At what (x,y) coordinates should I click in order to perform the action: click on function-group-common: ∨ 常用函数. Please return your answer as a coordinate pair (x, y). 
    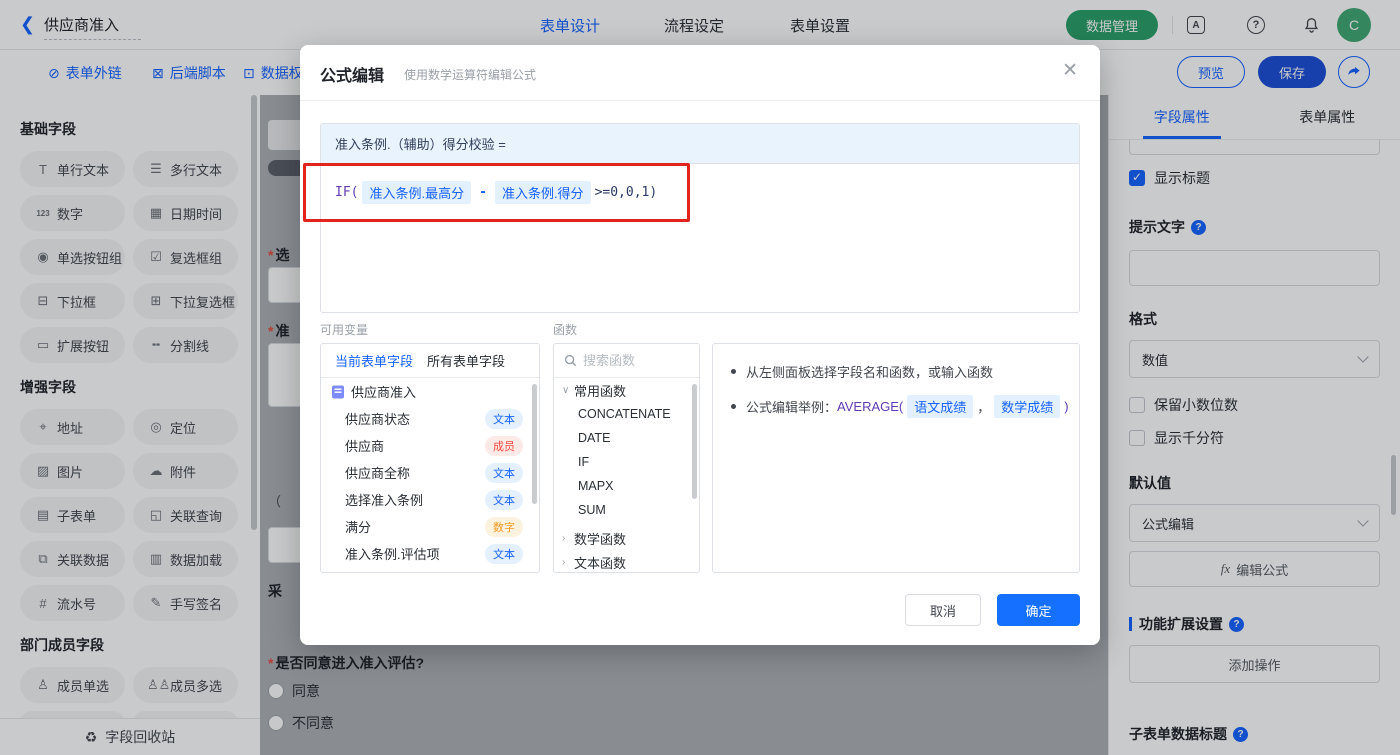
    Looking at the image, I should click on (626, 390).